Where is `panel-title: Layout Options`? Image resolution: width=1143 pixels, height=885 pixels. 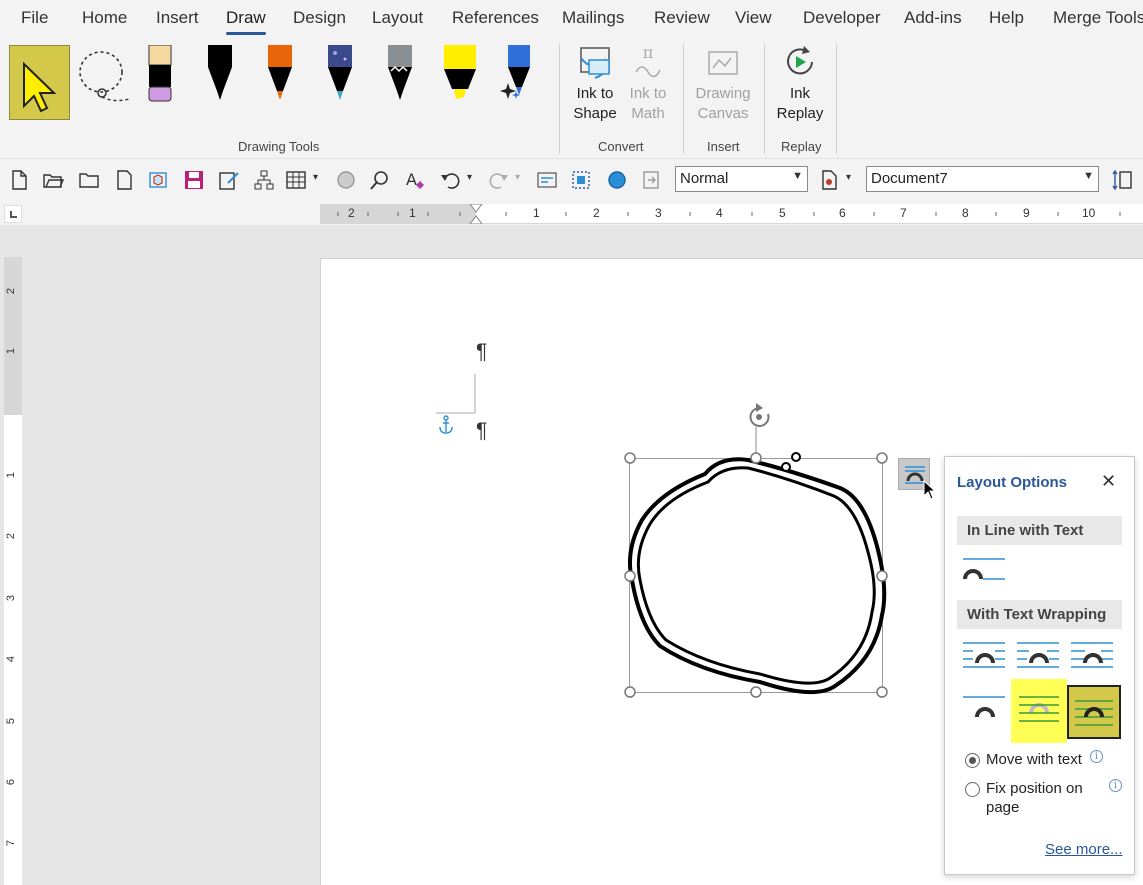
panel-title: Layout Options is located at coordinates (1012, 482).